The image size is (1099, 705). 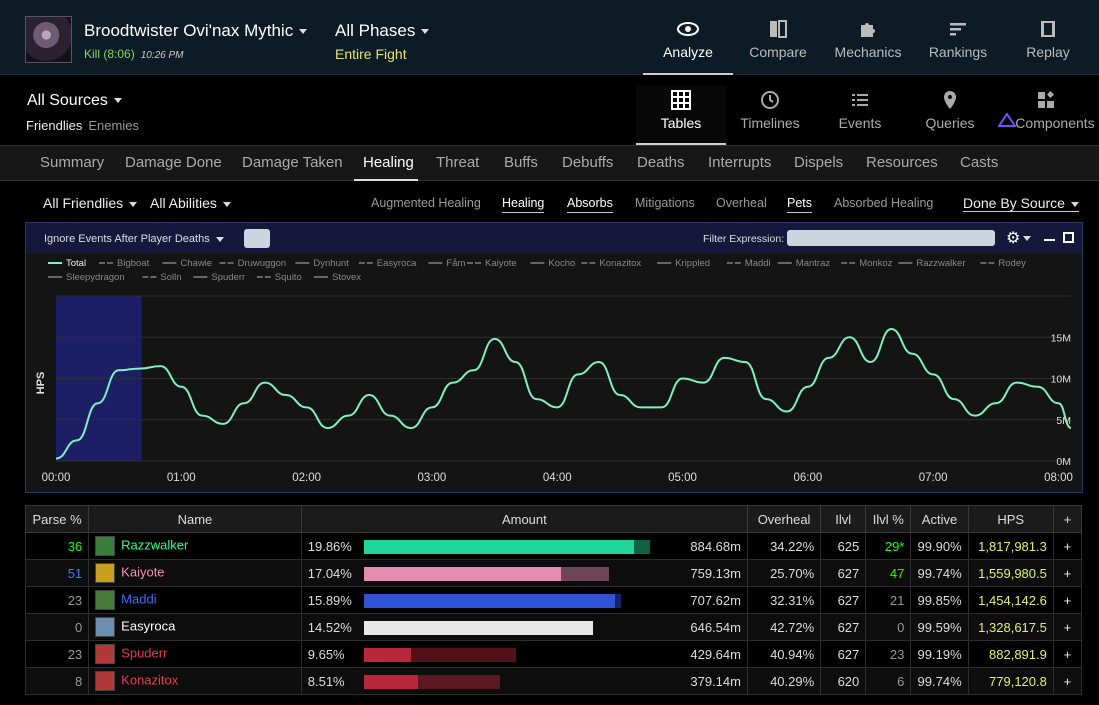 What do you see at coordinates (665, 203) in the screenshot?
I see `subview-mitigations: Mitigations` at bounding box center [665, 203].